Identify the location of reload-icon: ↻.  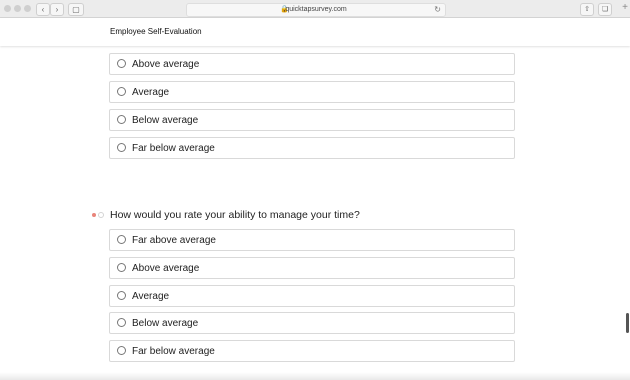
(437, 10).